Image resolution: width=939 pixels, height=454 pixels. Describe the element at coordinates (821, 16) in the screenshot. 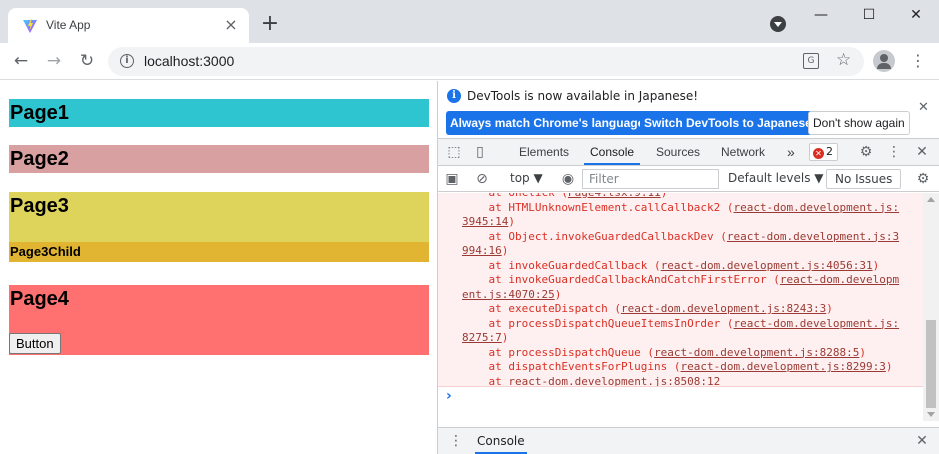

I see `minimize-button: —` at that location.